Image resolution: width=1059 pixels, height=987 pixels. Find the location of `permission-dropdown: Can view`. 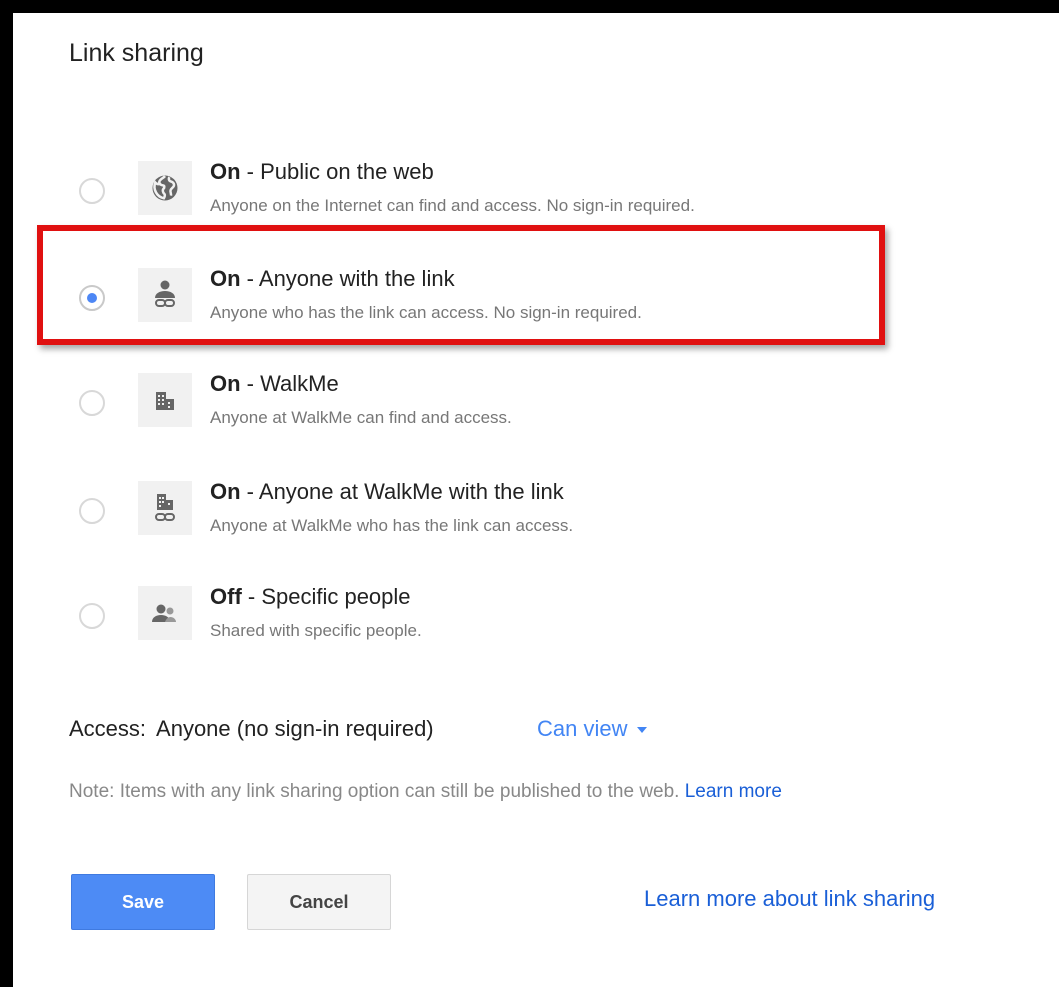

permission-dropdown: Can view is located at coordinates (592, 729).